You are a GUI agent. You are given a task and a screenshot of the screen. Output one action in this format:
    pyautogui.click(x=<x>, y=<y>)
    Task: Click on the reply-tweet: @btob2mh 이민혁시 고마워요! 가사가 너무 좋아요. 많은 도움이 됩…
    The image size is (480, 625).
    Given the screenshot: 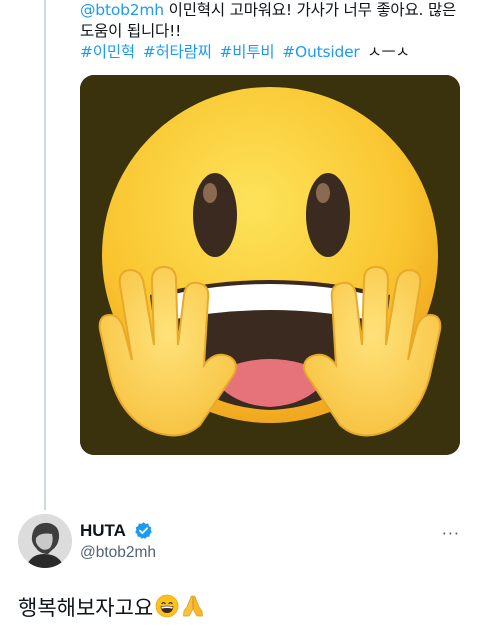 What is the action you would take?
    pyautogui.click(x=276, y=31)
    